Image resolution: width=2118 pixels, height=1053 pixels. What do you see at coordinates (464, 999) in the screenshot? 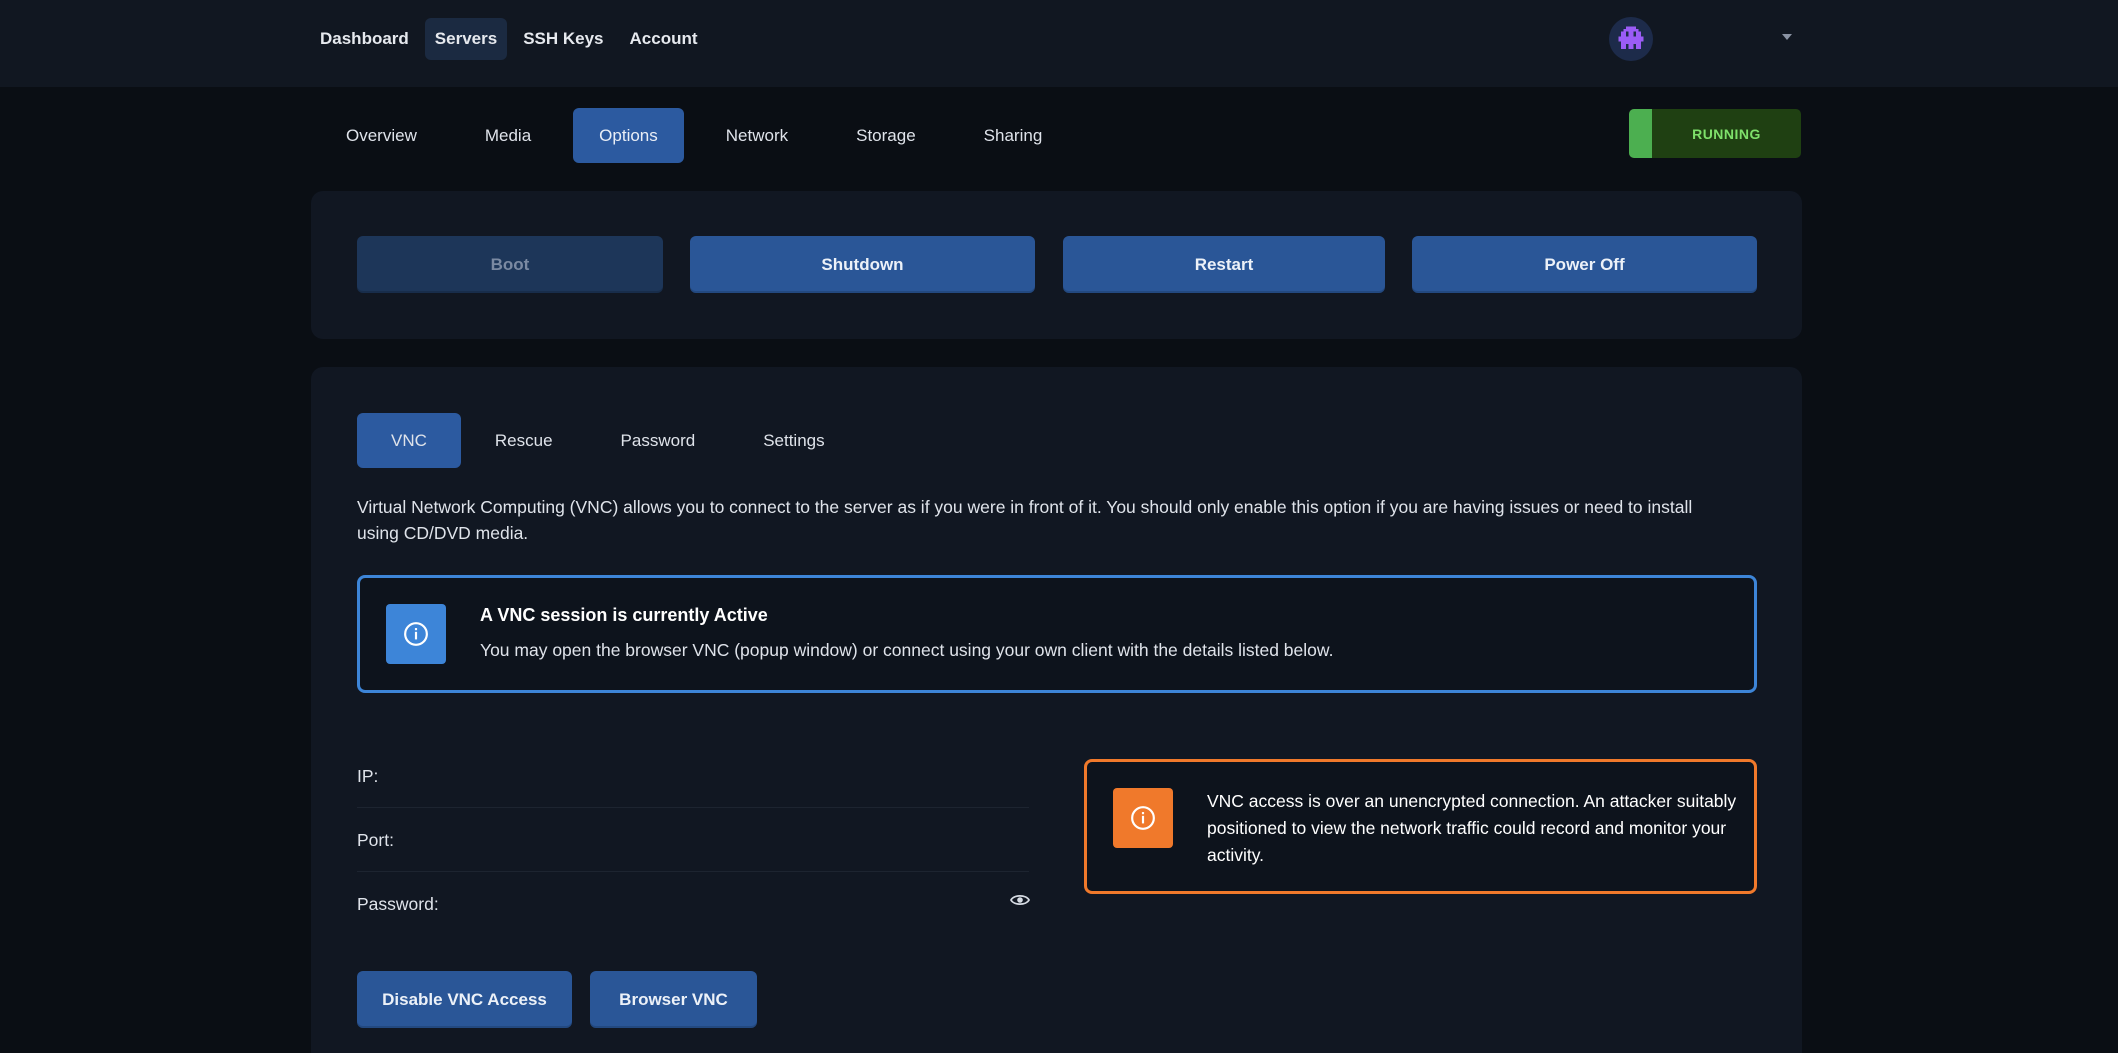
I see `disable-vnc-button: Disable VNC Access` at bounding box center [464, 999].